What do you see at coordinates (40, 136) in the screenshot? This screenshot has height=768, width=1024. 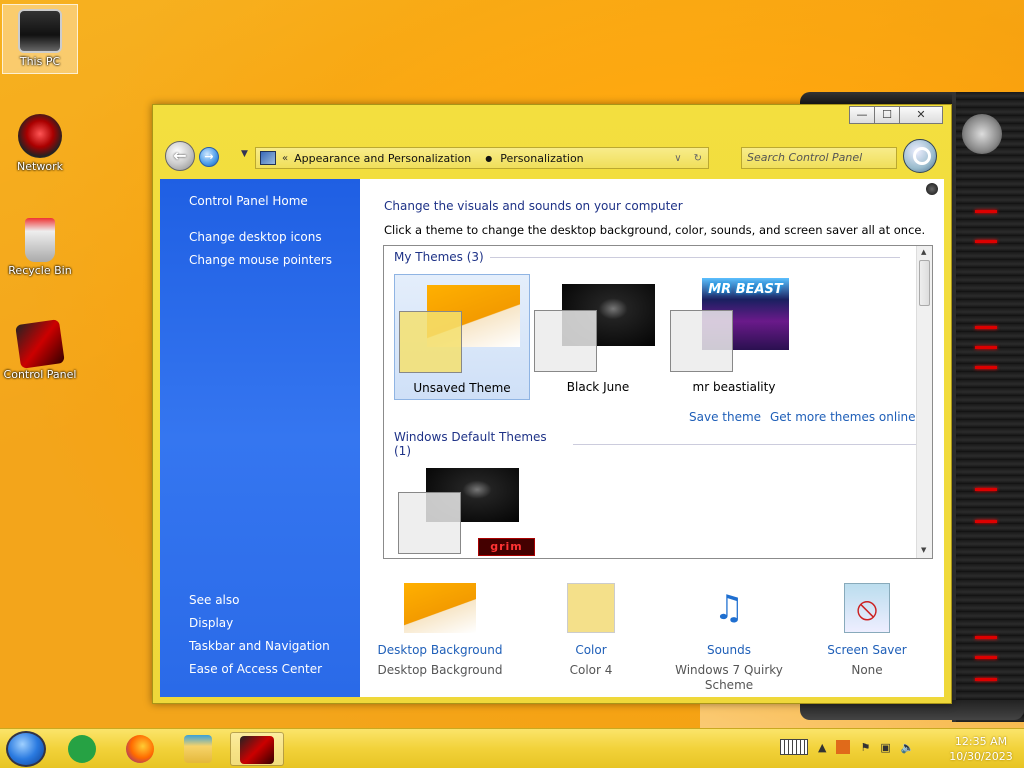 I see `network-icon` at bounding box center [40, 136].